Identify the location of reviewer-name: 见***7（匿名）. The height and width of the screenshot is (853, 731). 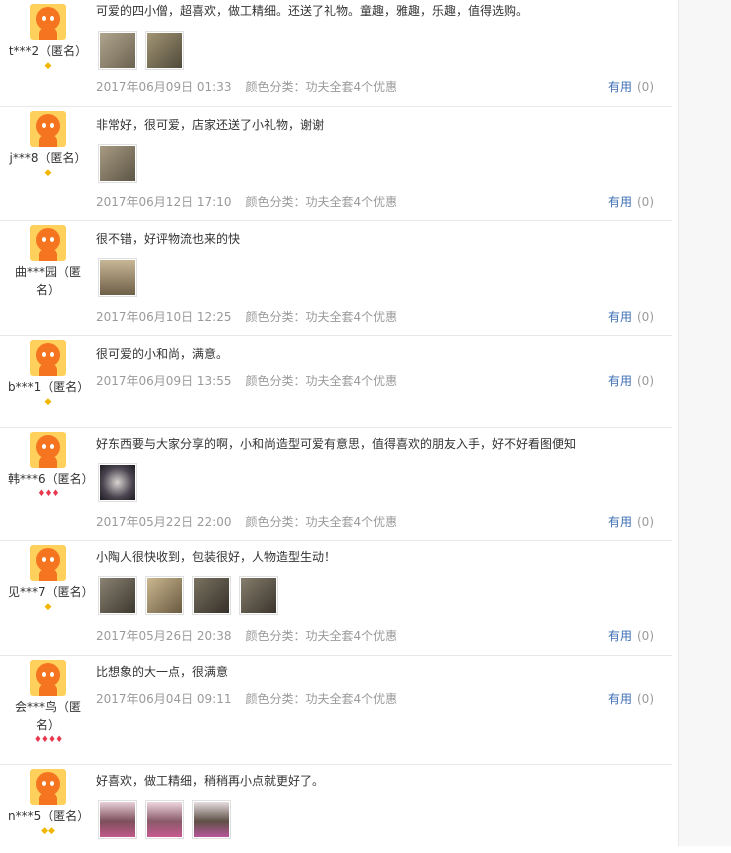
(51, 592).